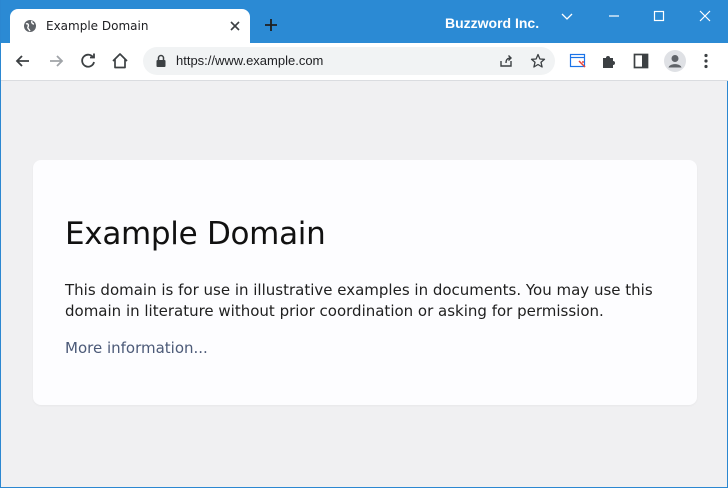 Image resolution: width=728 pixels, height=488 pixels. Describe the element at coordinates (97, 26) in the screenshot. I see `tab-title: Example Domain` at that location.